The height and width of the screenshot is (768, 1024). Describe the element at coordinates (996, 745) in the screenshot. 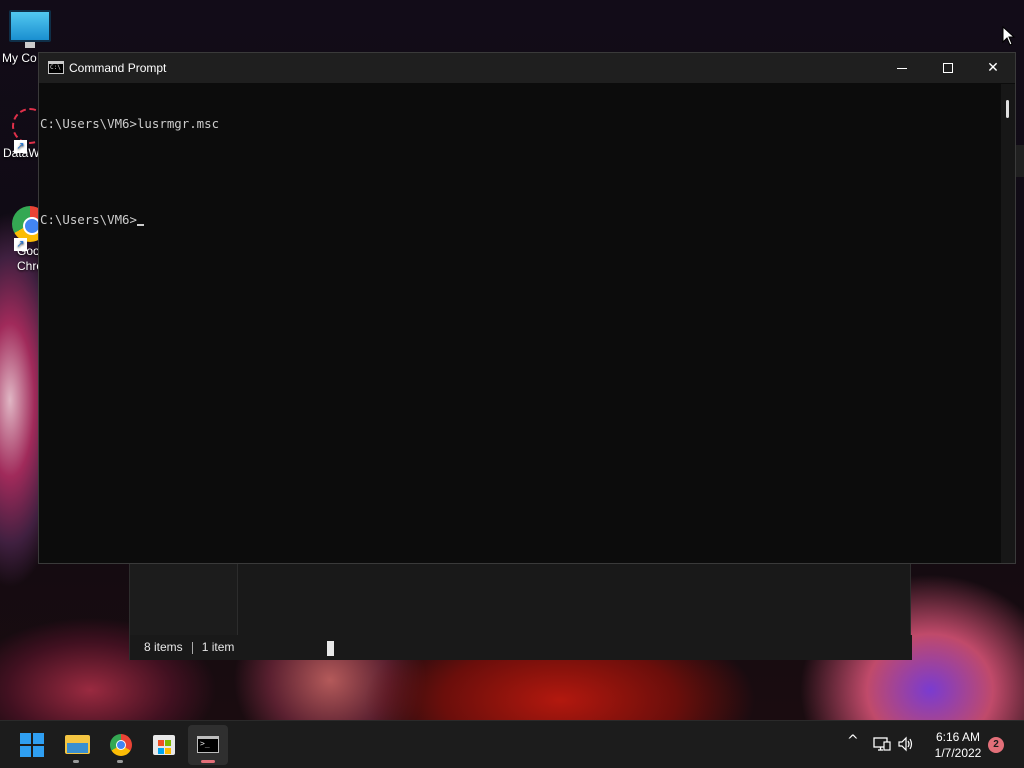

I see `notification-badge: 2` at that location.